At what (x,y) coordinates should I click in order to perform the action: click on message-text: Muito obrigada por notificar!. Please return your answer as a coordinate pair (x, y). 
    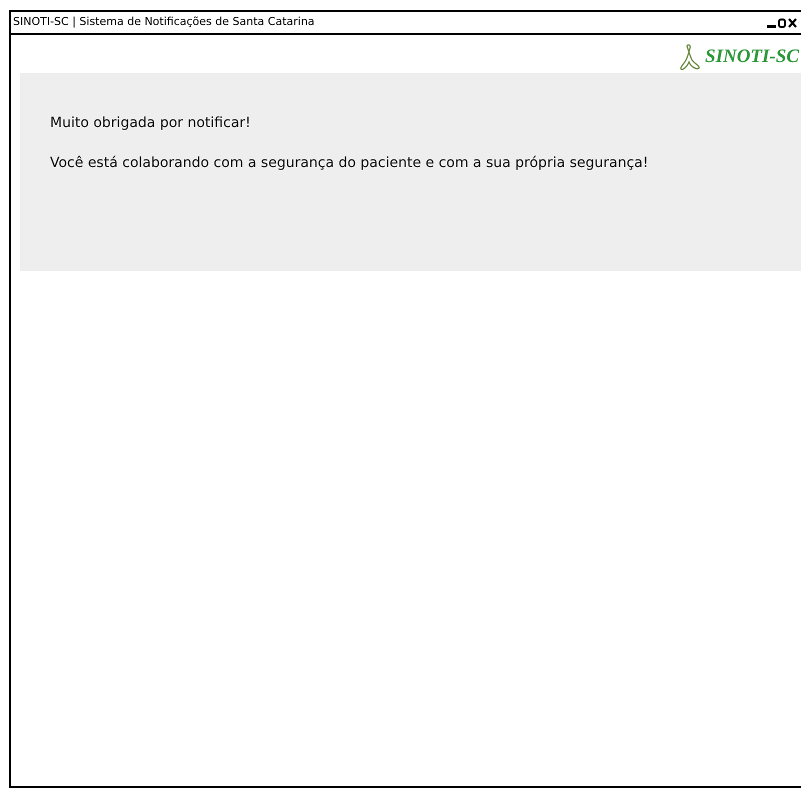
    Looking at the image, I should click on (151, 123).